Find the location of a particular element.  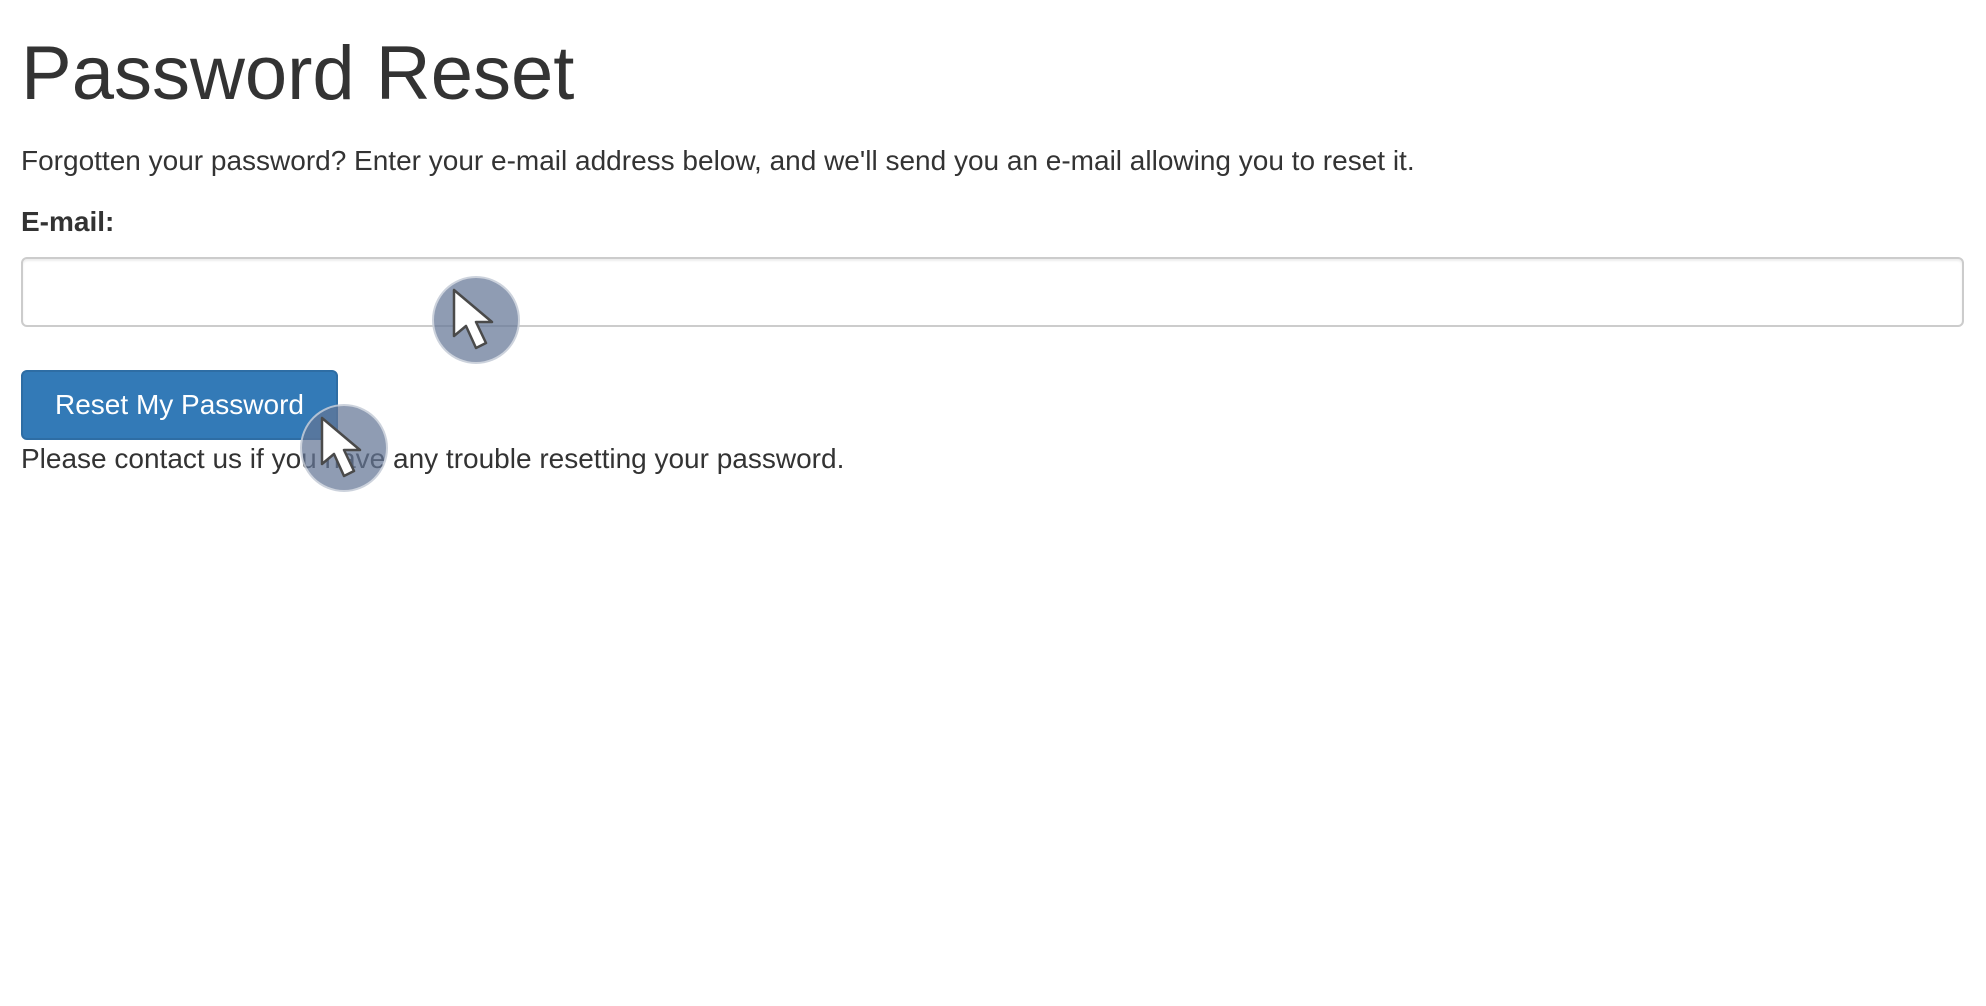

page-title: Password Reset is located at coordinates (298, 73).